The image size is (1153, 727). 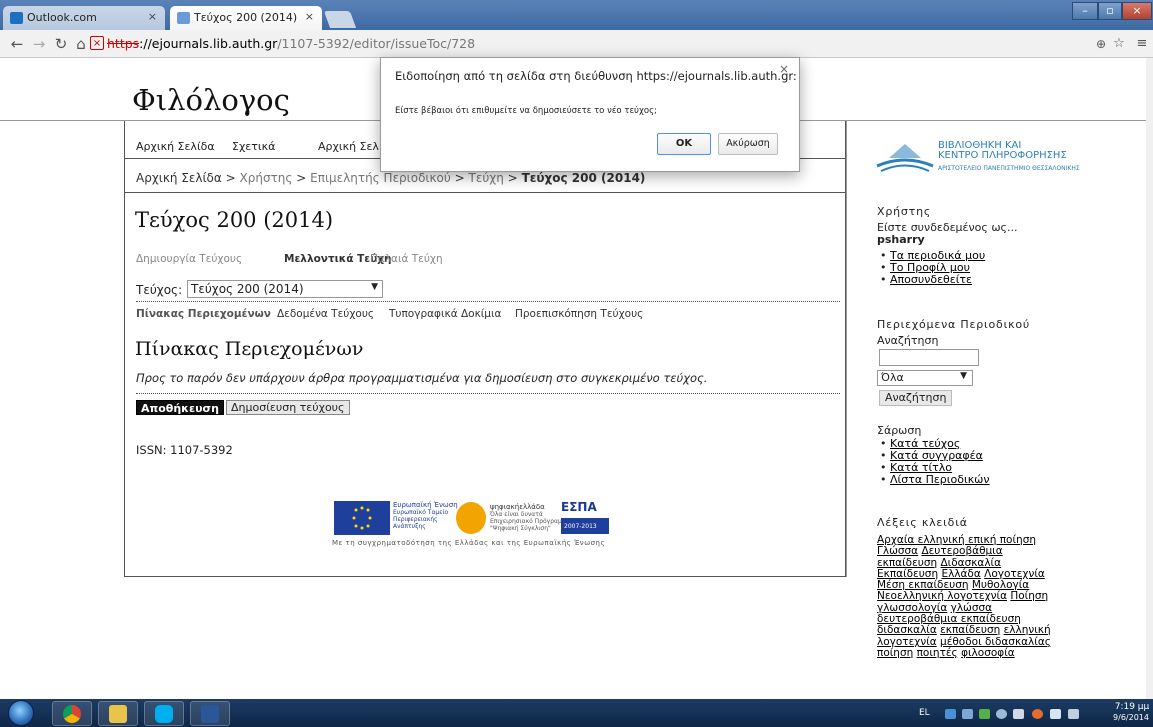 I want to click on keyword-link: Αρχαία ελληνική επική ποίηση, so click(x=956, y=540).